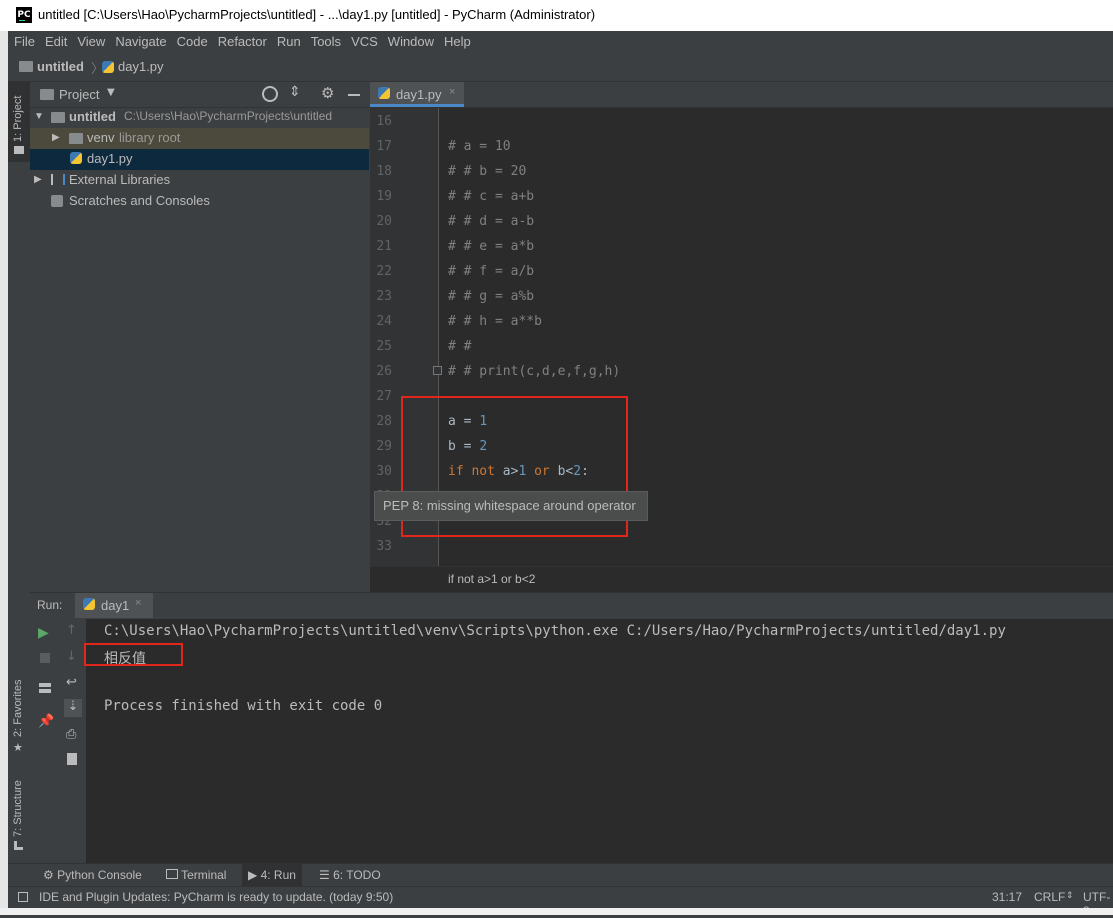 The height and width of the screenshot is (918, 1113). I want to click on tree-item-external-libraries: ▶ External Libraries, so click(199, 180).